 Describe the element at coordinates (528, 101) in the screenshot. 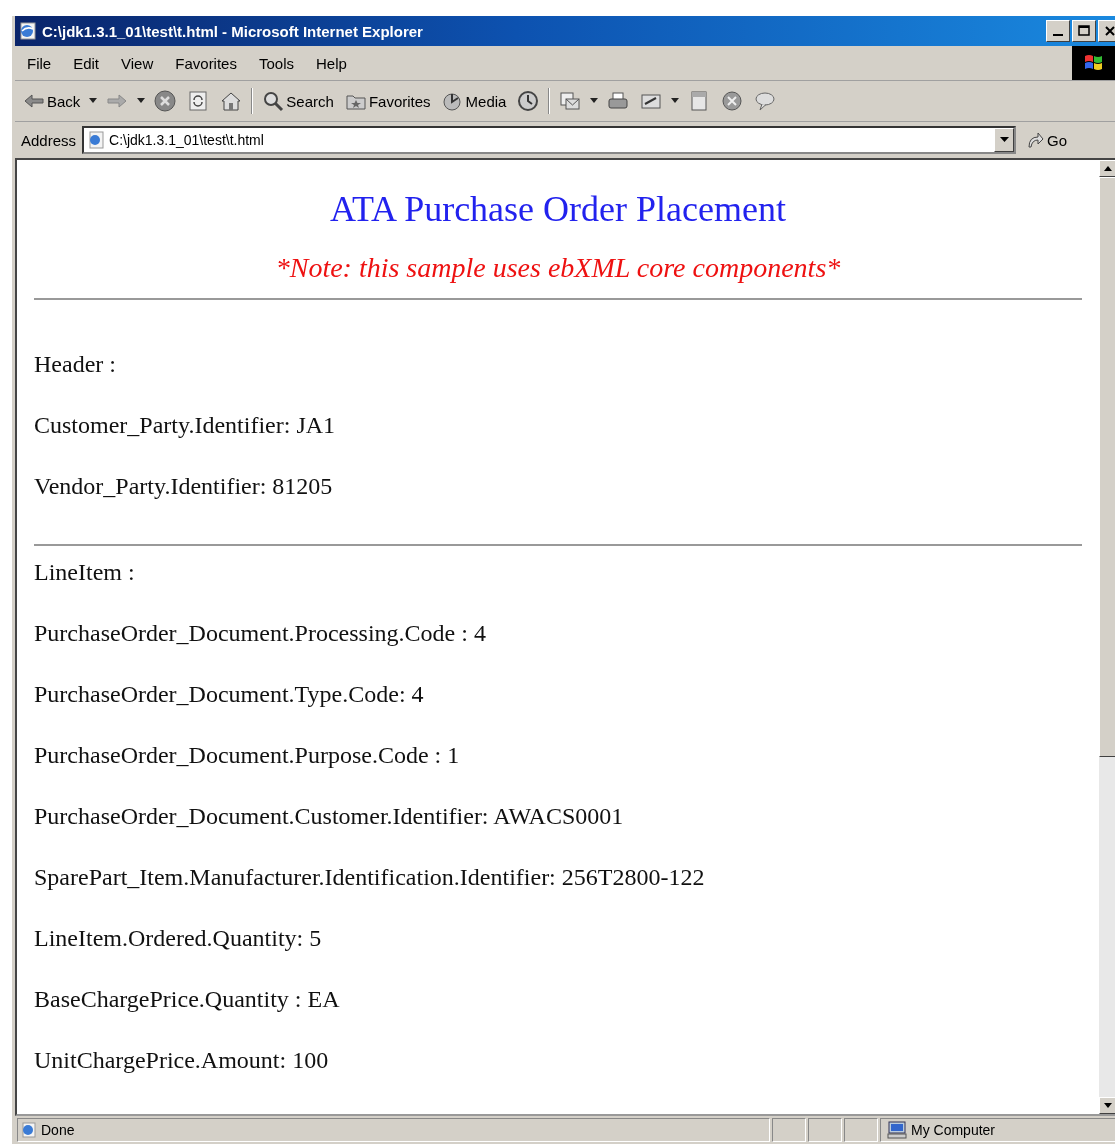

I see `clock-icon` at that location.